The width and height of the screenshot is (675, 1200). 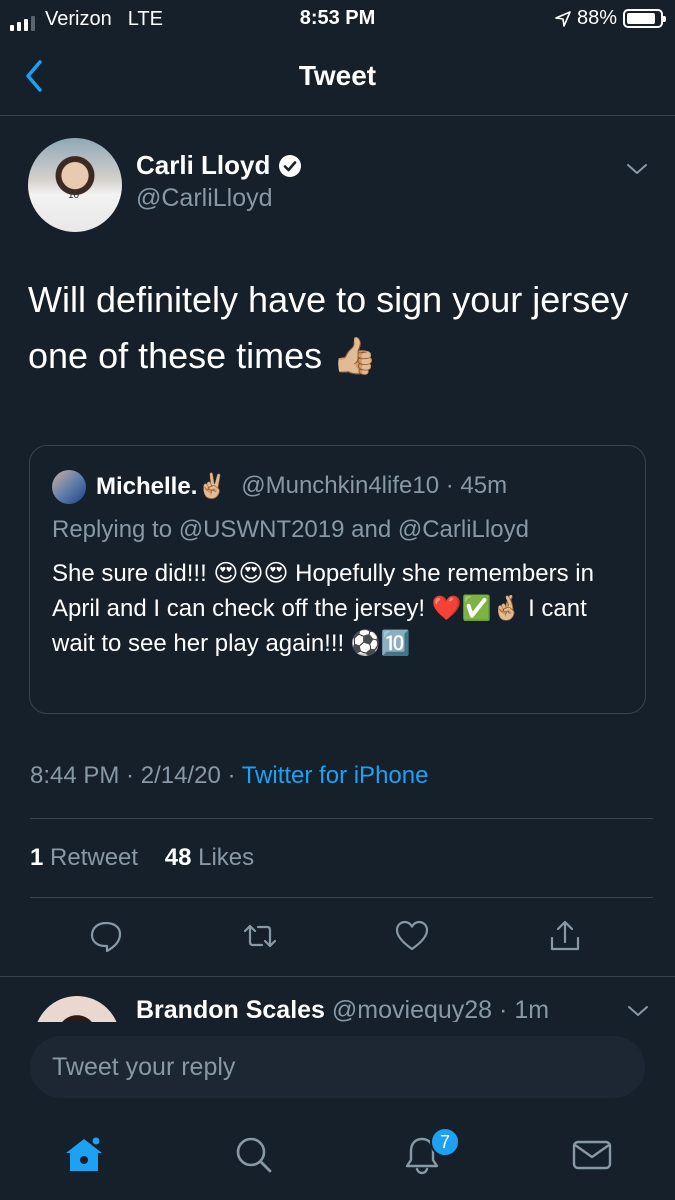 I want to click on reply-author-name: Brandon Scales, so click(x=230, y=1010).